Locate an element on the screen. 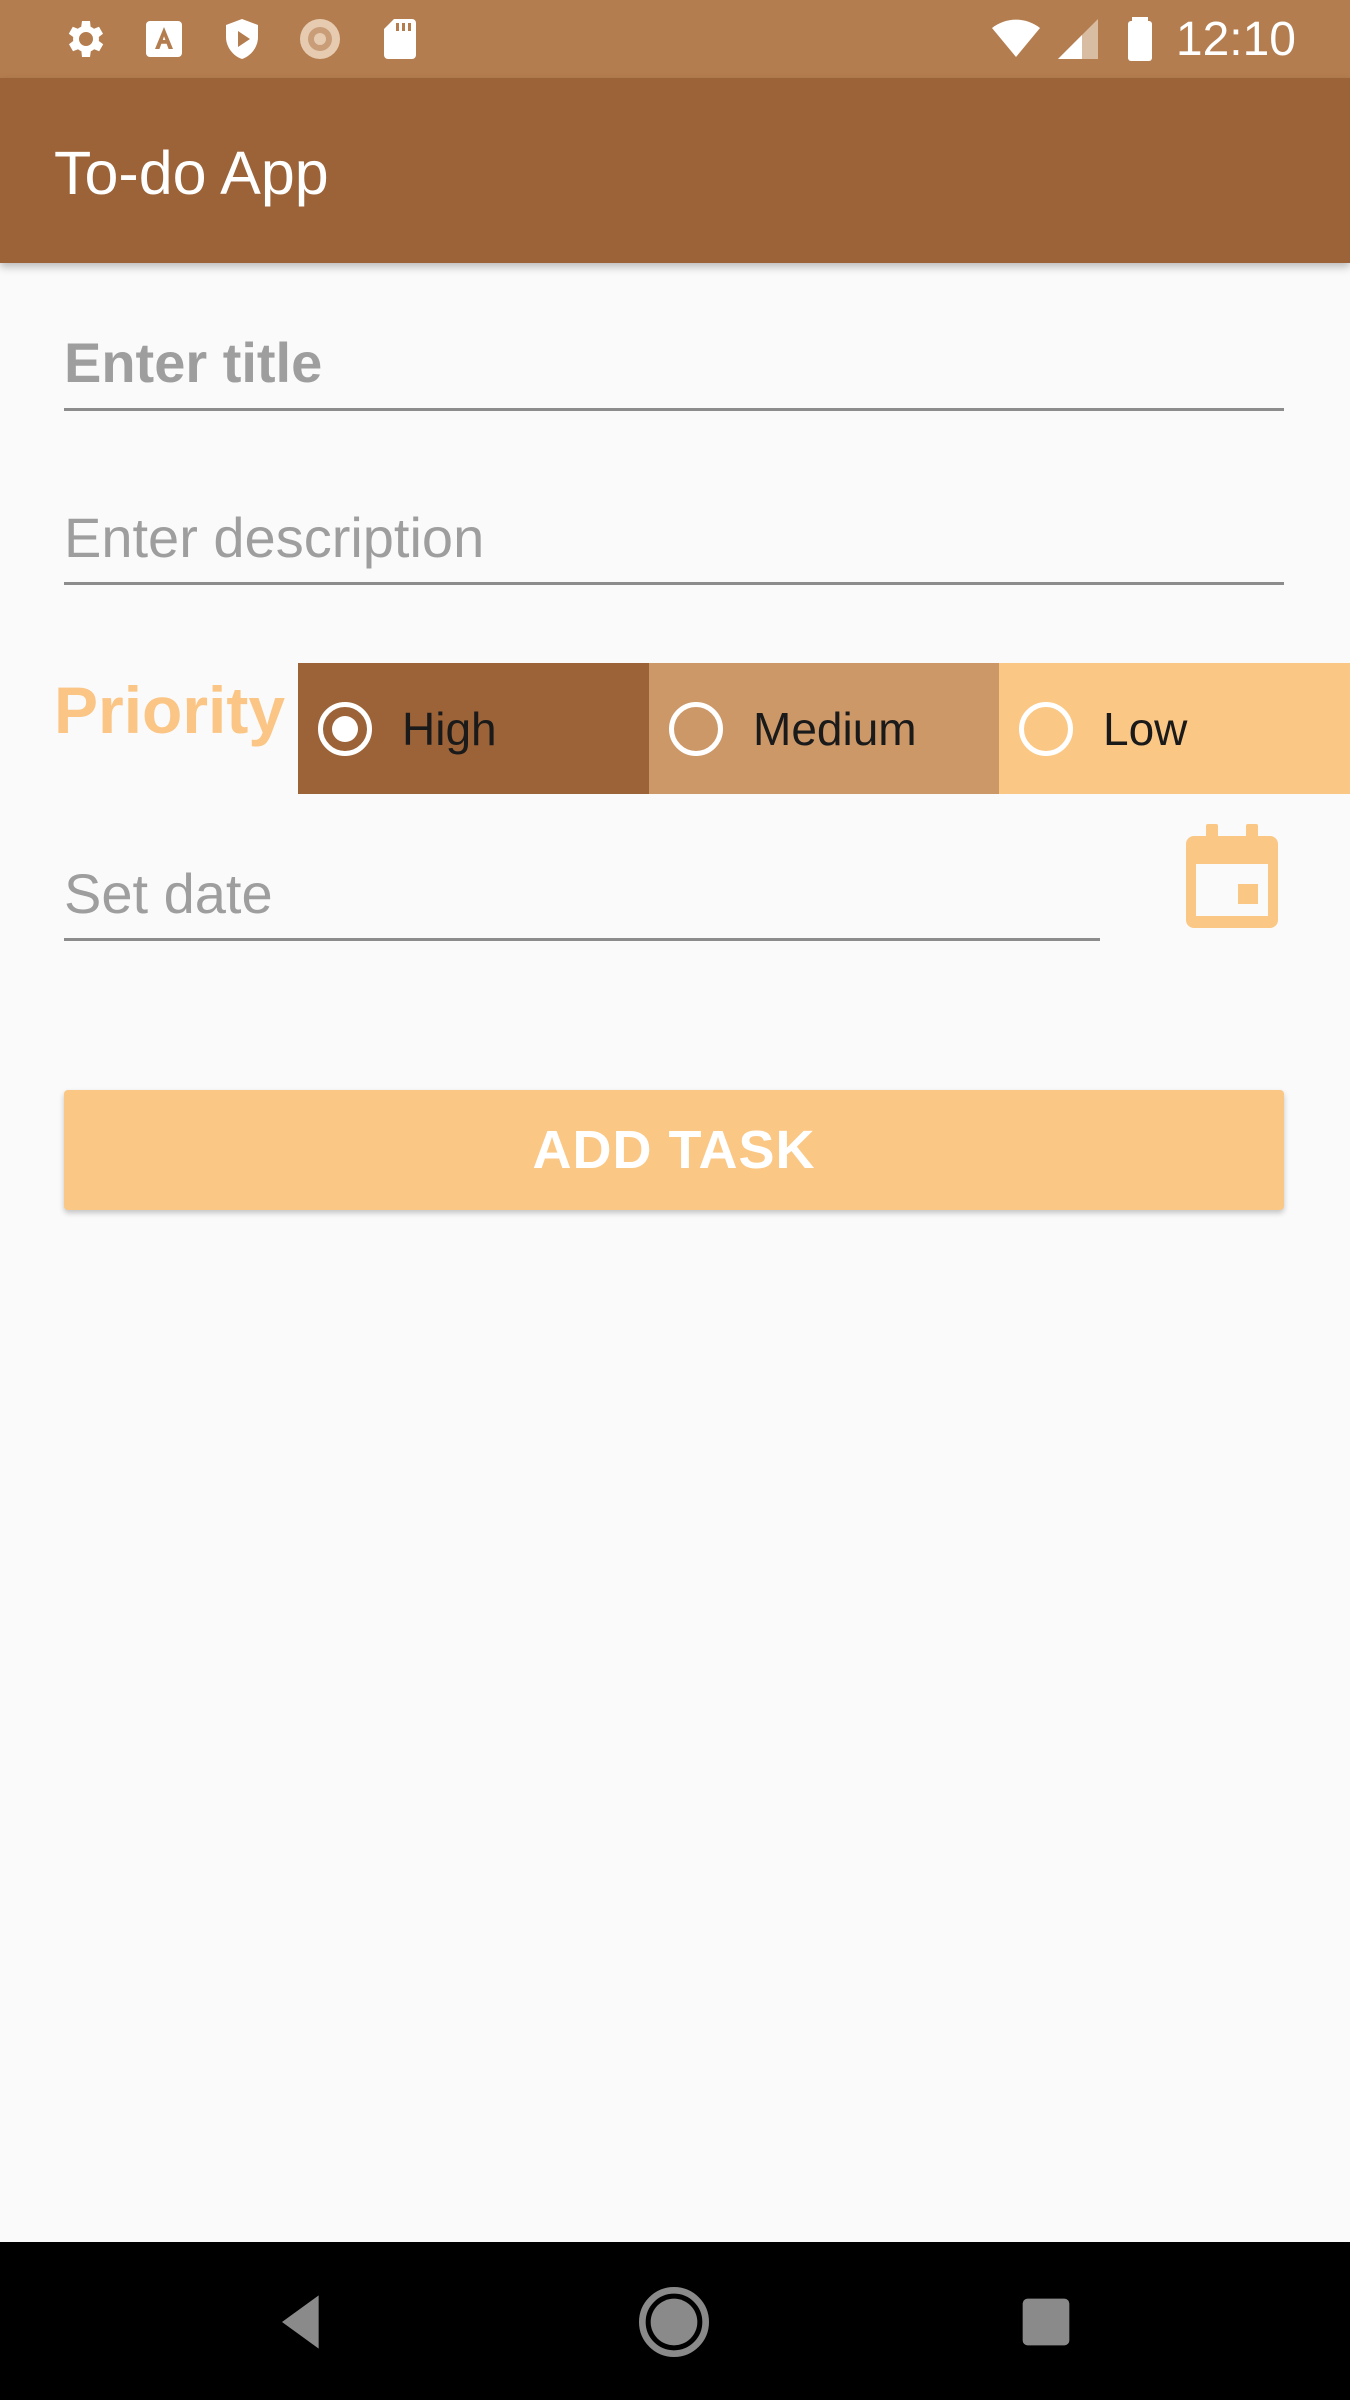 This screenshot has height=2400, width=1350. battery-icon is located at coordinates (1140, 39).